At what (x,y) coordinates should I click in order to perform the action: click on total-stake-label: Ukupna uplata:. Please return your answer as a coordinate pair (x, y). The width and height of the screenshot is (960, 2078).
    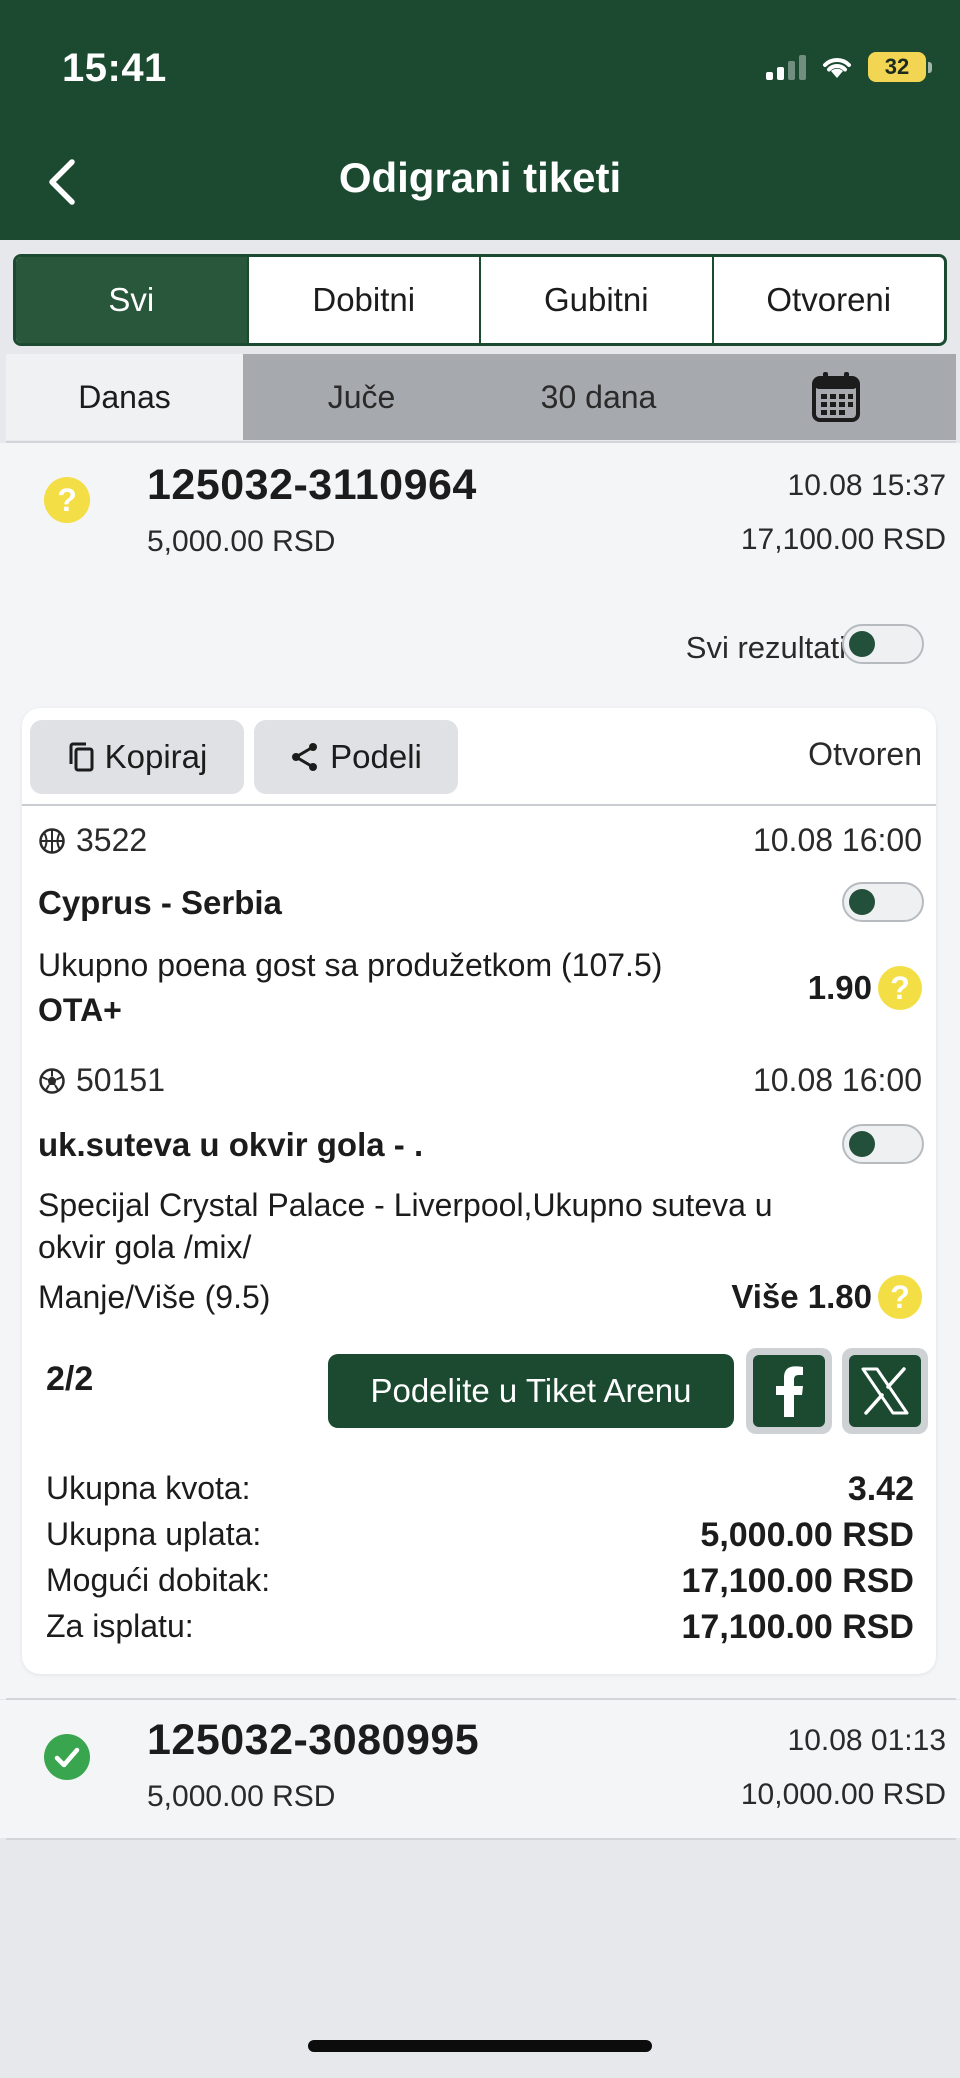
    Looking at the image, I should click on (154, 1534).